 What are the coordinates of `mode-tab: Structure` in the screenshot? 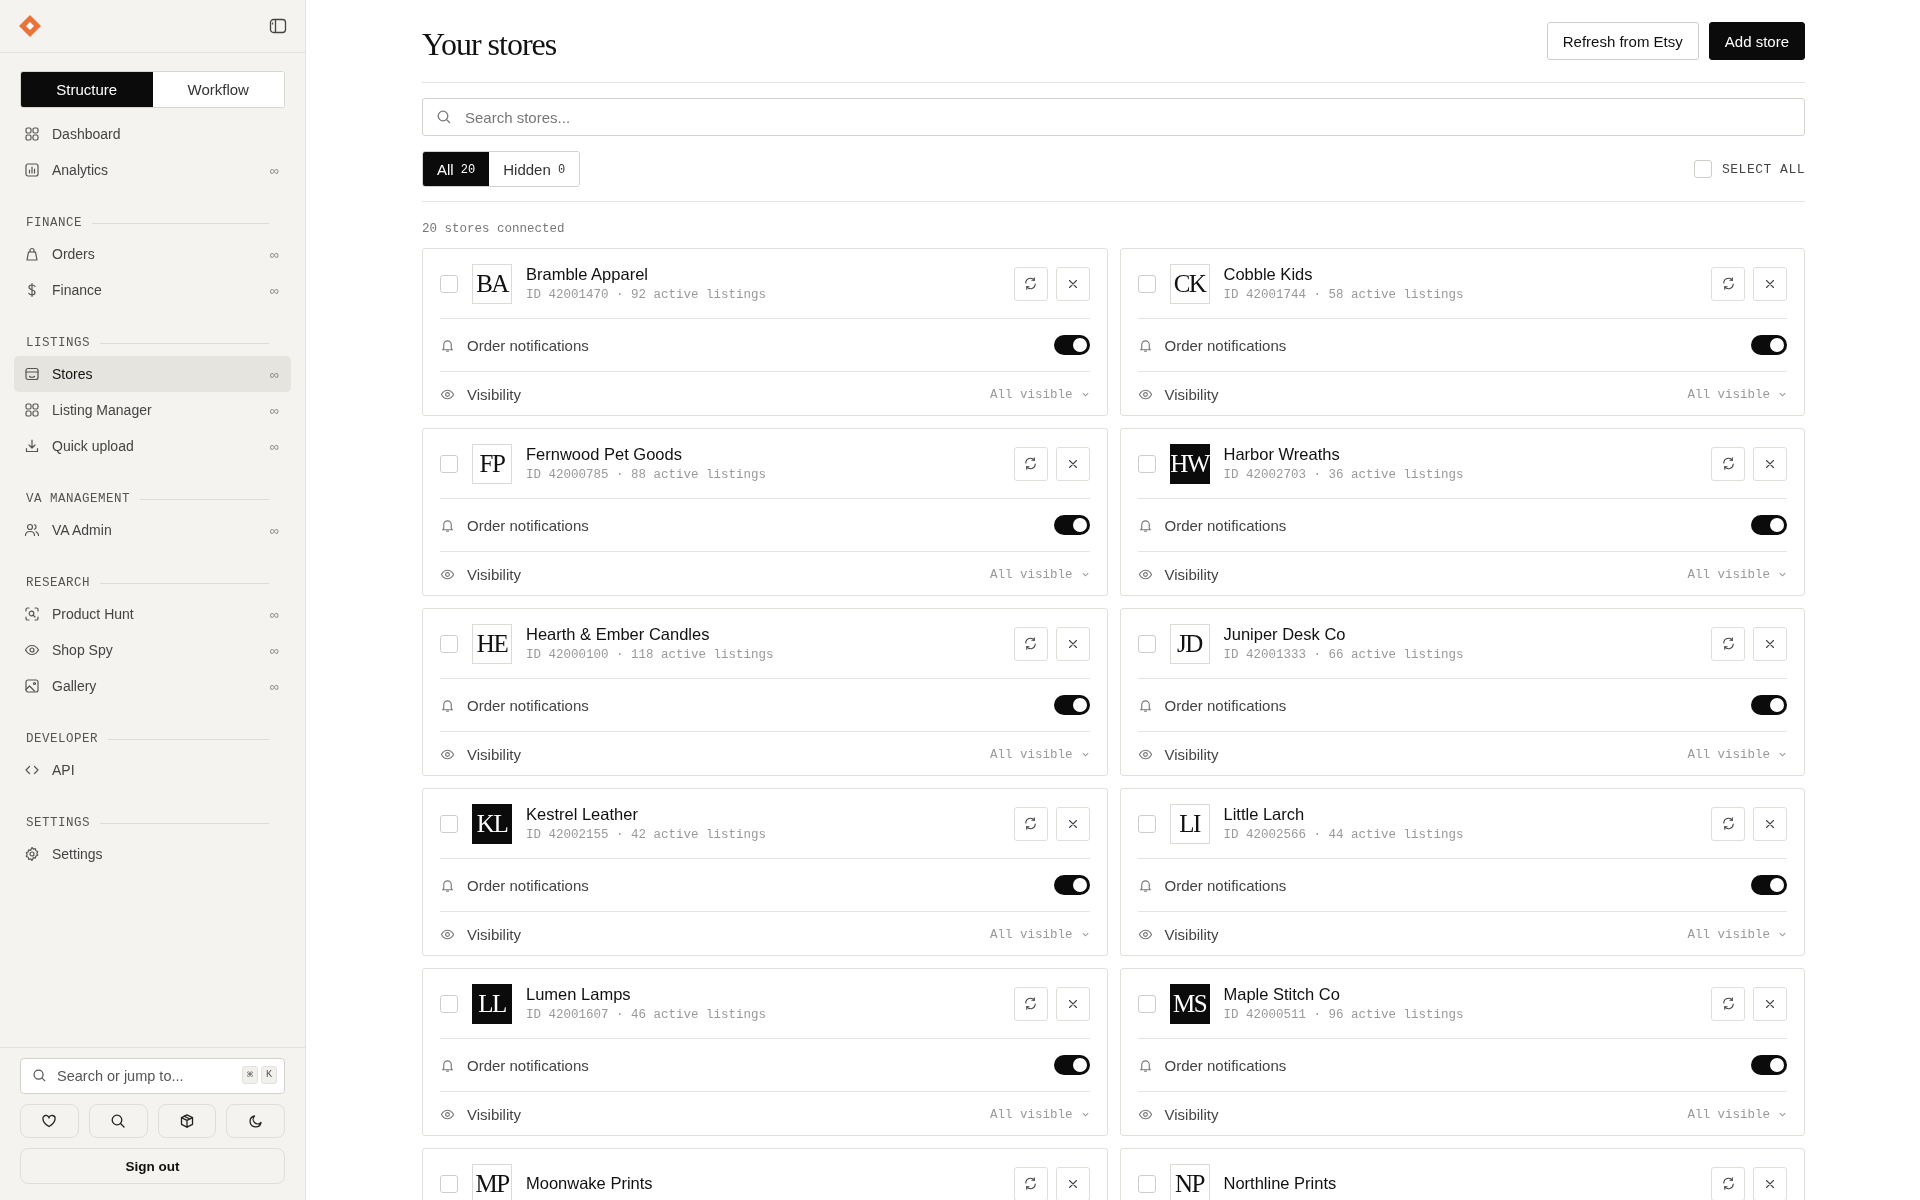 It's located at (87, 89).